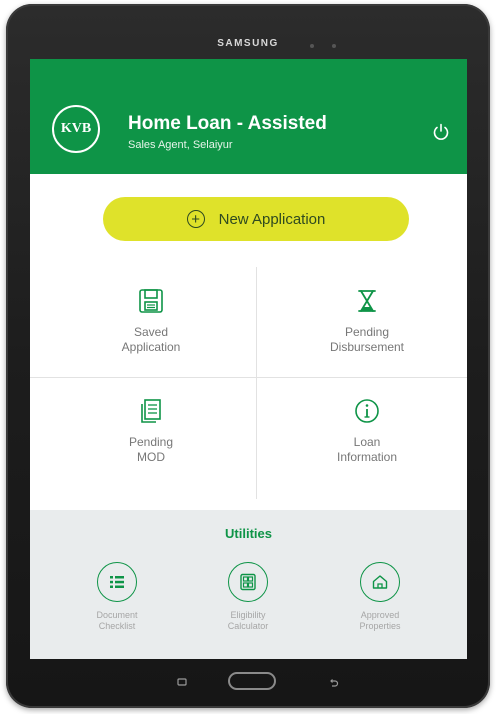 The height and width of the screenshot is (714, 496). What do you see at coordinates (312, 46) in the screenshot?
I see `camera-dot` at bounding box center [312, 46].